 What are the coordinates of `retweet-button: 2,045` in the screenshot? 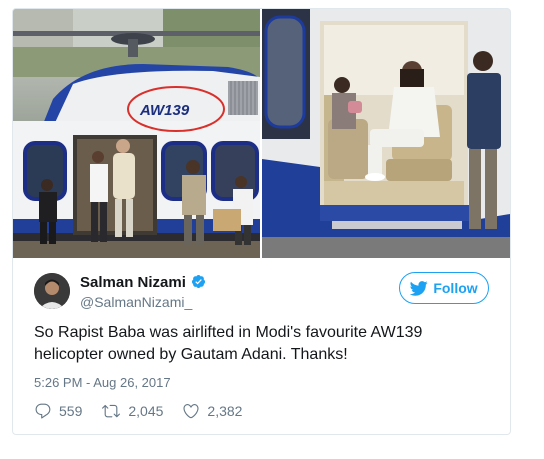 It's located at (132, 411).